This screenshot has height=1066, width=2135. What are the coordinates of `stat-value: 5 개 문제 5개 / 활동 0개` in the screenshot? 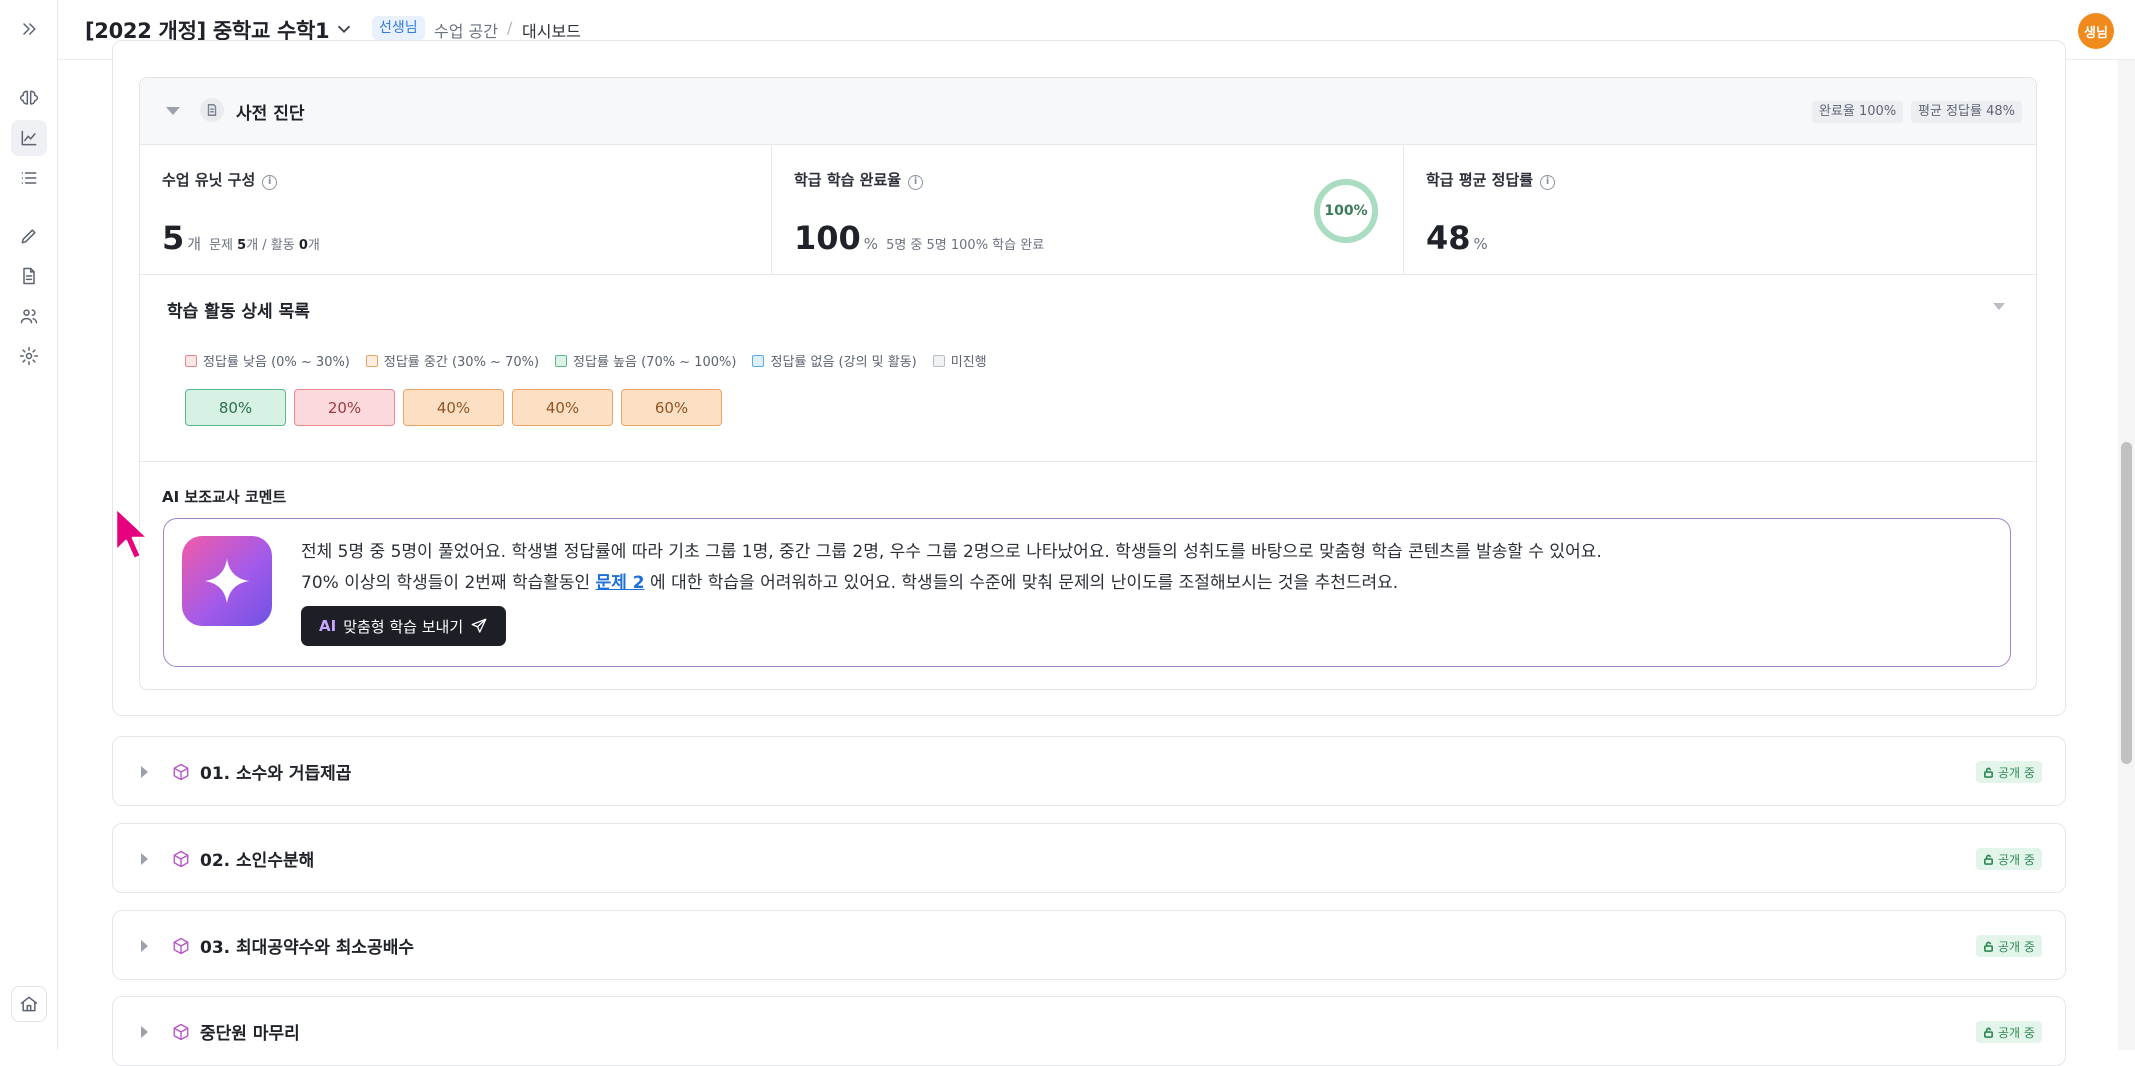 It's located at (241, 238).